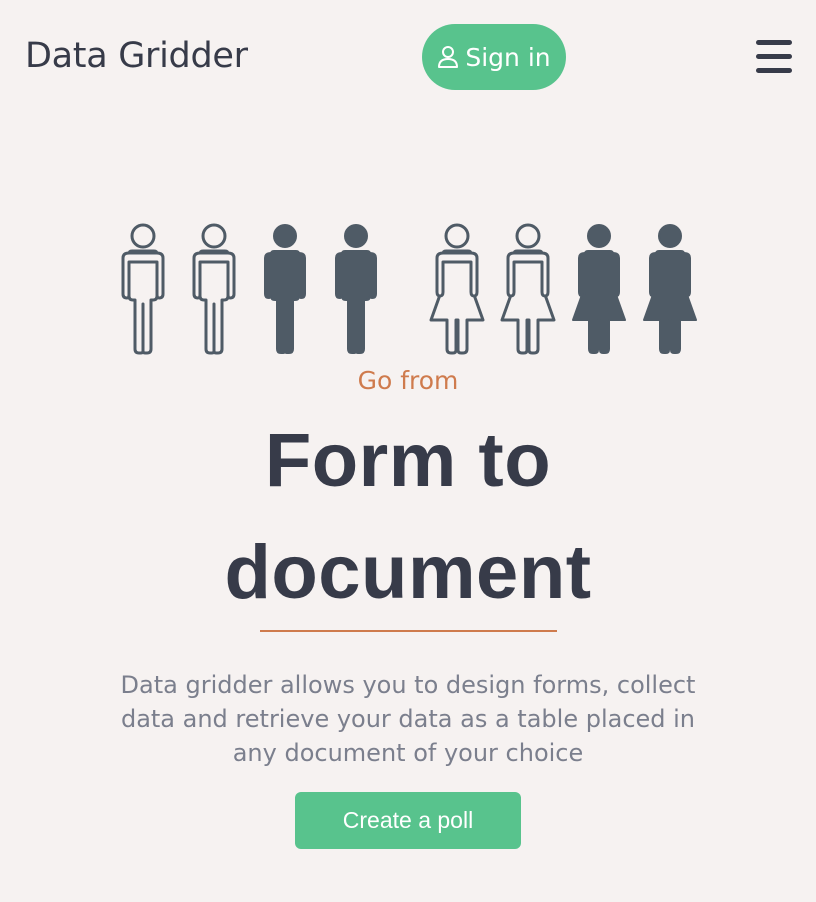 This screenshot has width=816, height=902. I want to click on people-illustration, so click(409, 289).